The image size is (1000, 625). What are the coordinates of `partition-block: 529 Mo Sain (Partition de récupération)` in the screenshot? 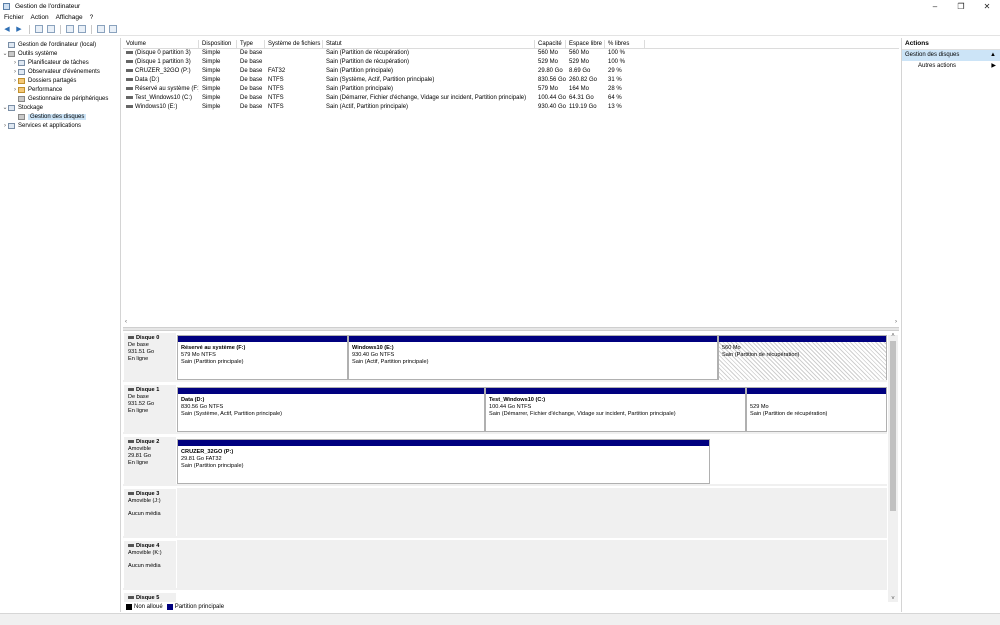 It's located at (816, 409).